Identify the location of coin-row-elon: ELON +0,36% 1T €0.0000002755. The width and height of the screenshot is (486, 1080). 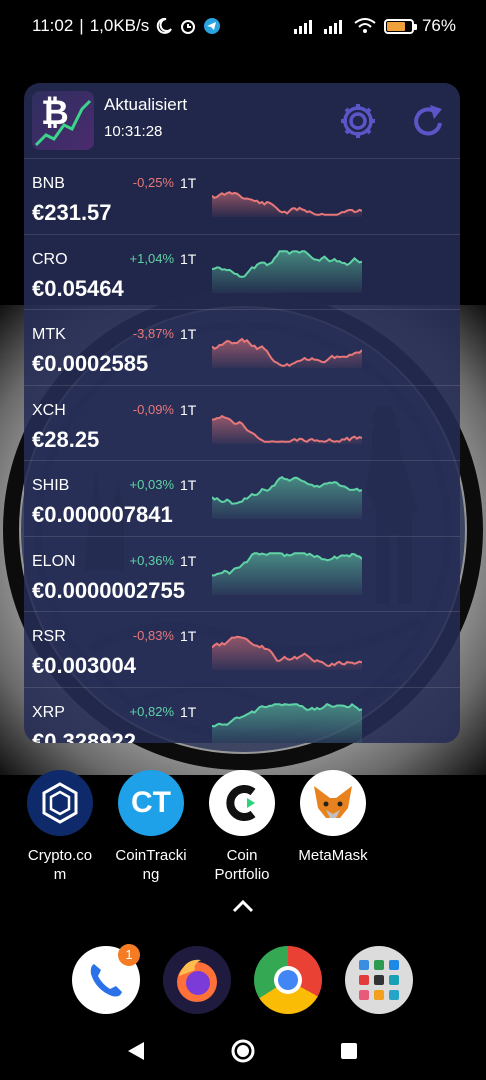
(242, 573).